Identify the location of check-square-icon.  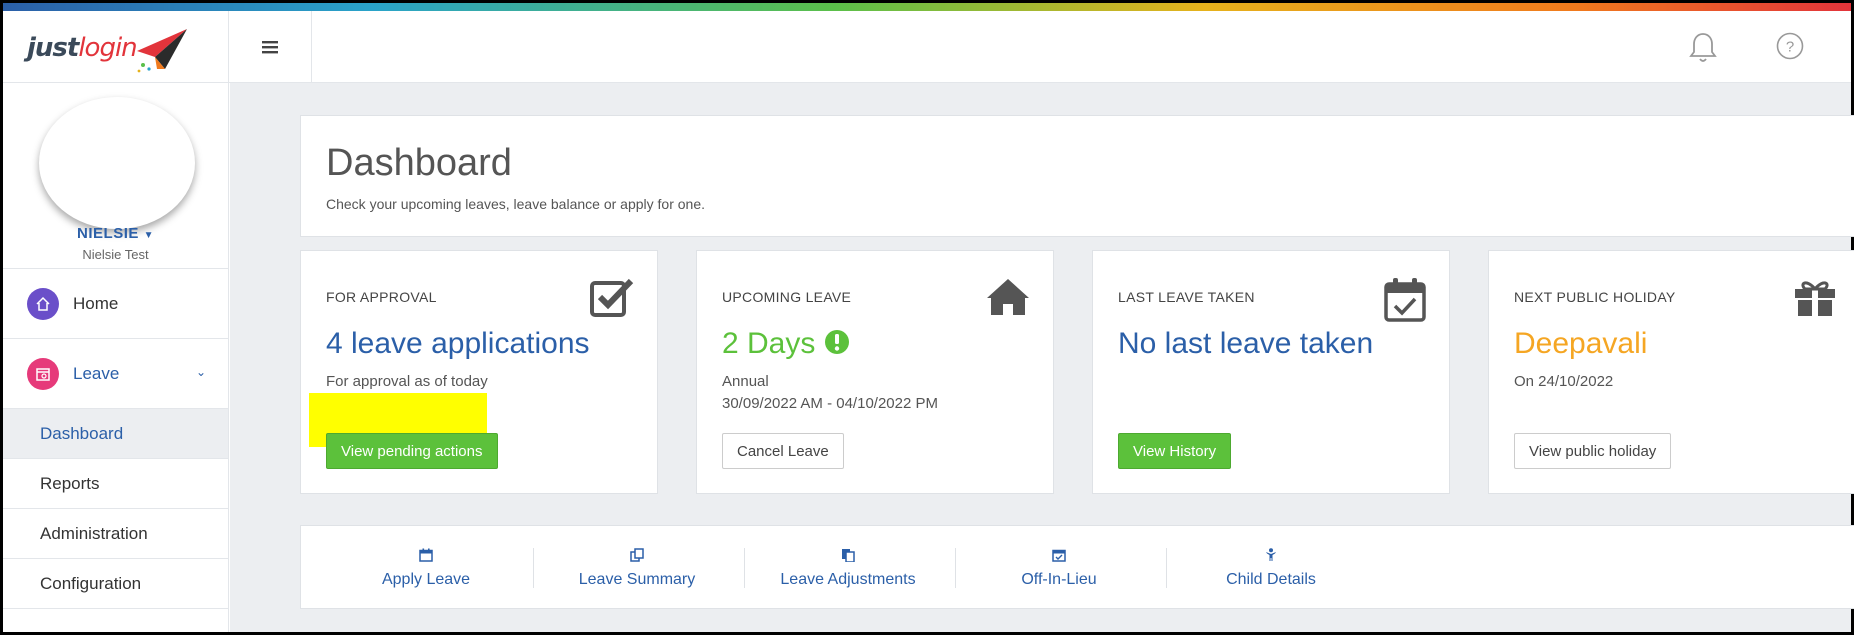
(612, 297).